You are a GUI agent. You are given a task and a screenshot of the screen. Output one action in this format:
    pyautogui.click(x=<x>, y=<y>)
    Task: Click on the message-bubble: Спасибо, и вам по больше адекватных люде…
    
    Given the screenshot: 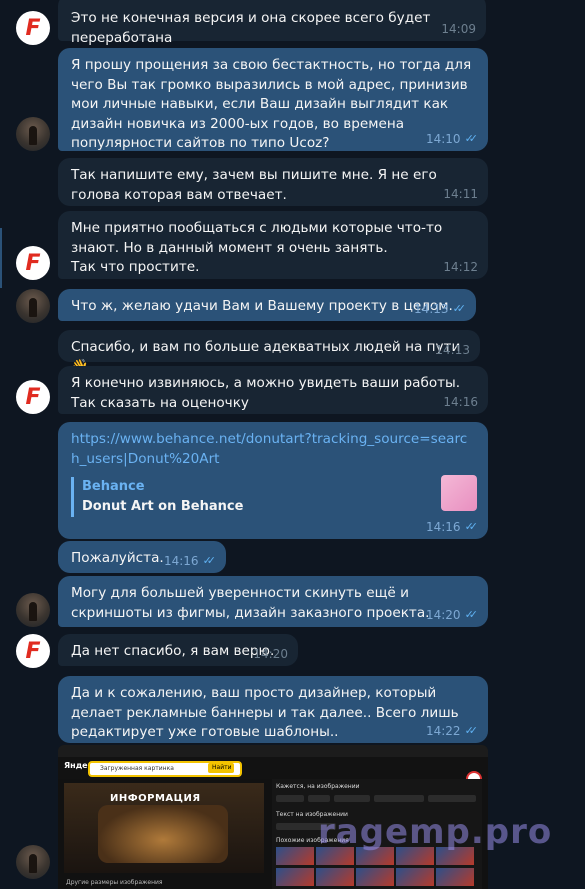 What is the action you would take?
    pyautogui.click(x=269, y=352)
    